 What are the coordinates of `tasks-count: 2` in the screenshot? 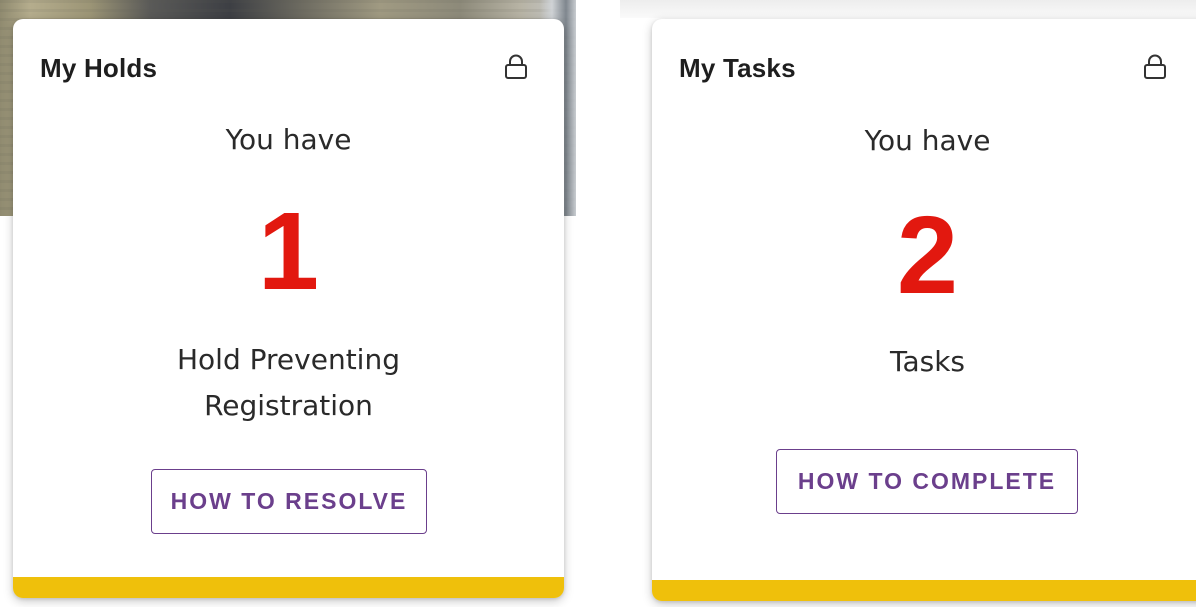 It's located at (927, 255).